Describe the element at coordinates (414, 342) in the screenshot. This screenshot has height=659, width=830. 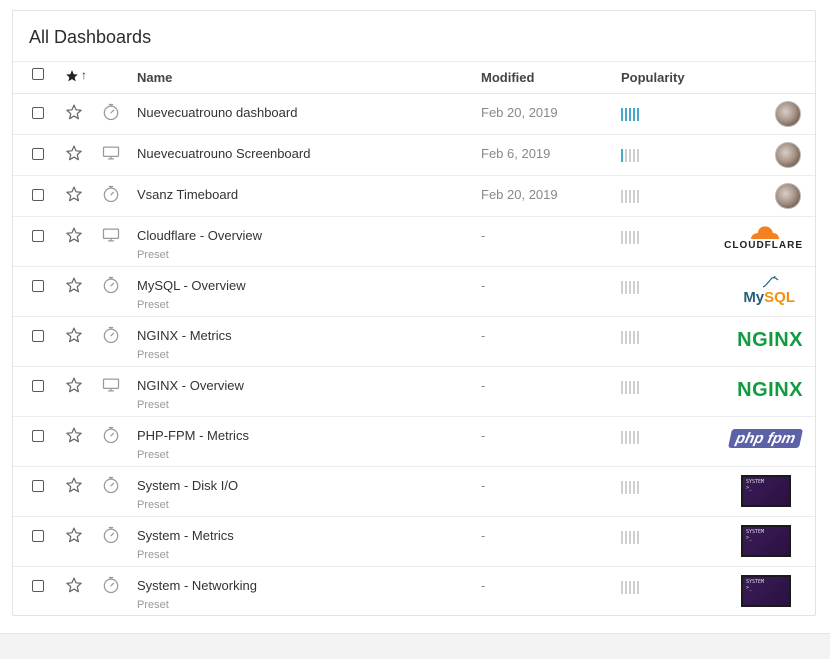
I see `table-row: NGINX - Metrics Preset - NGINX` at that location.